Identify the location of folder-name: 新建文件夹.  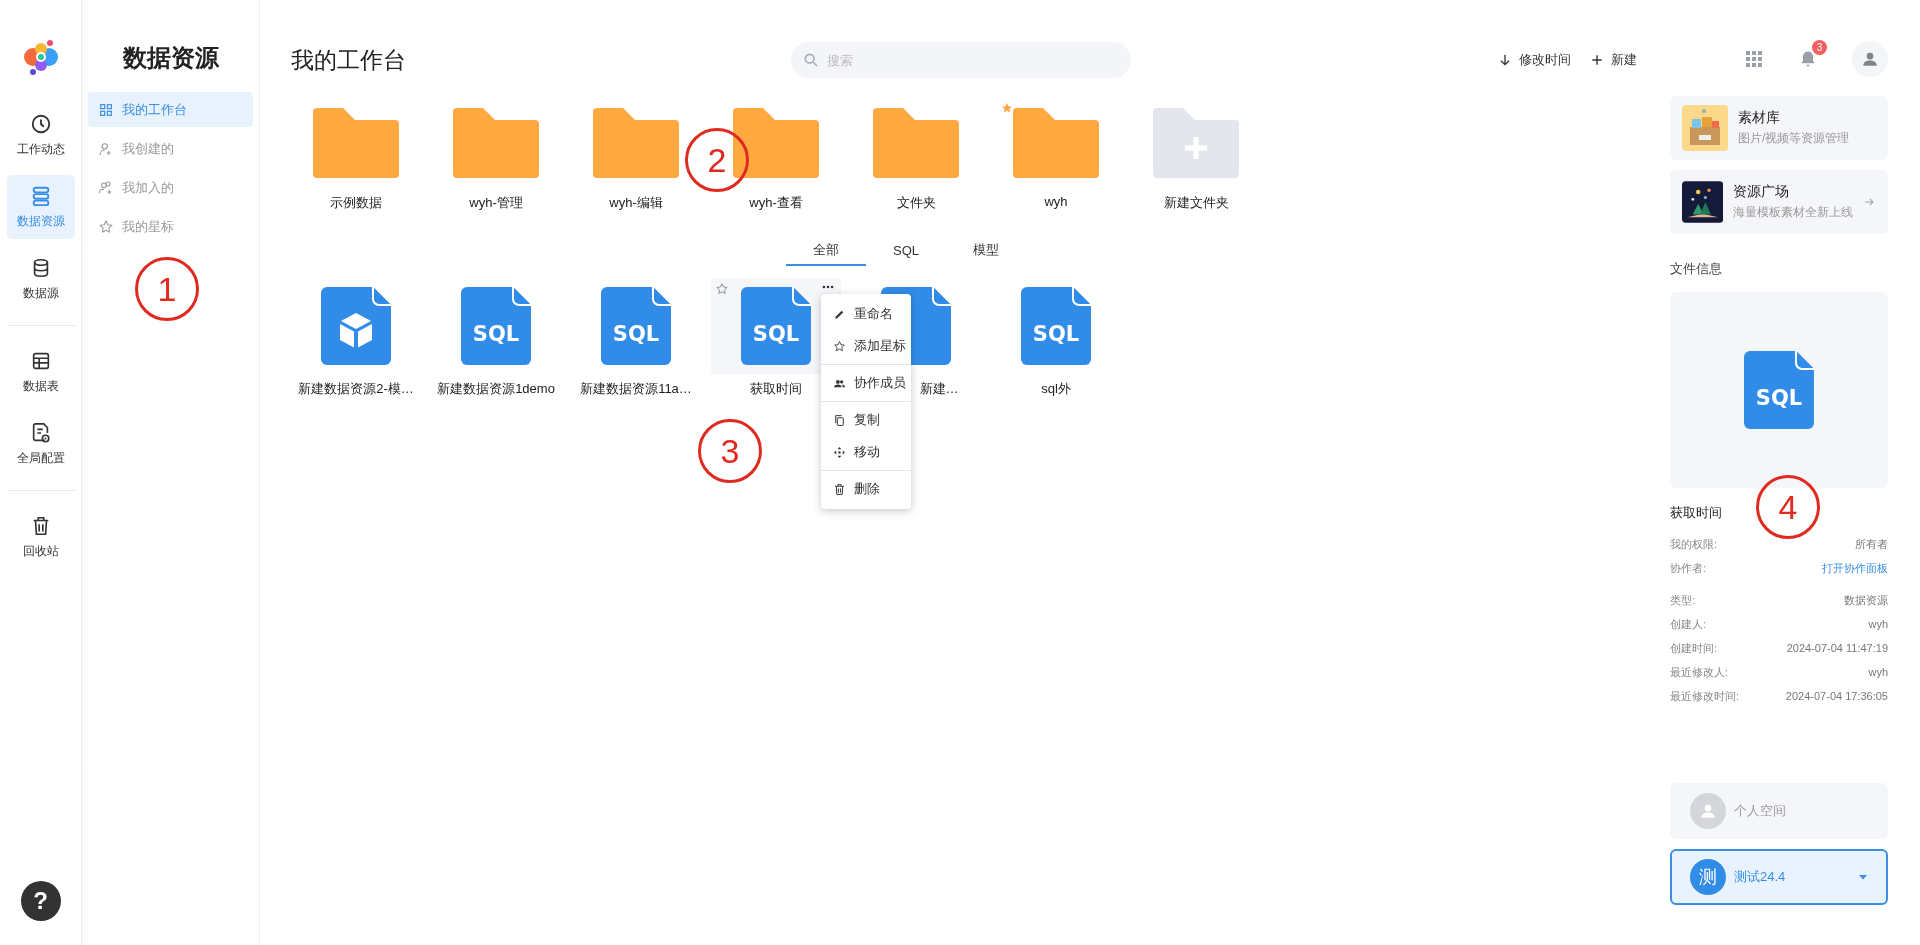
(1196, 203).